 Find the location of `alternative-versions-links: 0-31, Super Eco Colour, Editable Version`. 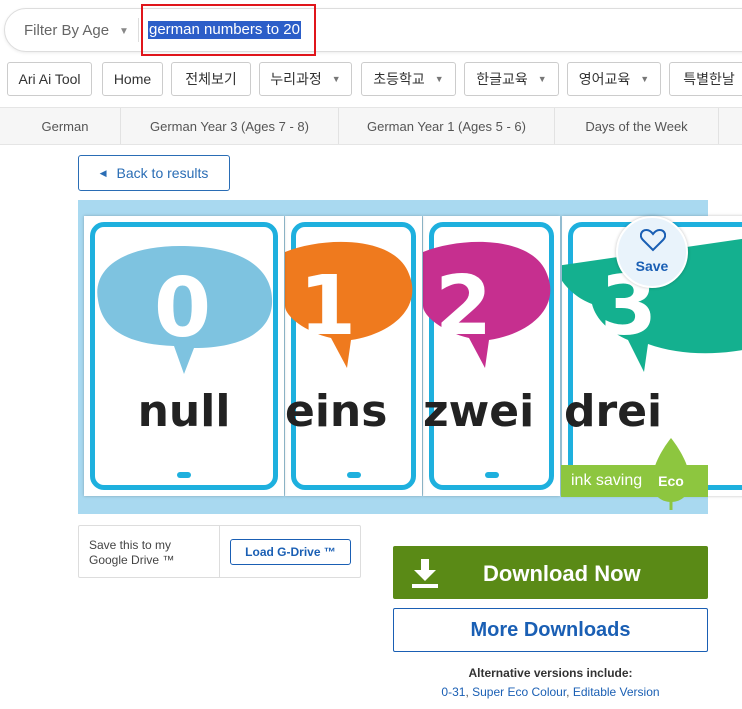

alternative-versions-links: 0-31, Super Eco Colour, Editable Version is located at coordinates (550, 692).